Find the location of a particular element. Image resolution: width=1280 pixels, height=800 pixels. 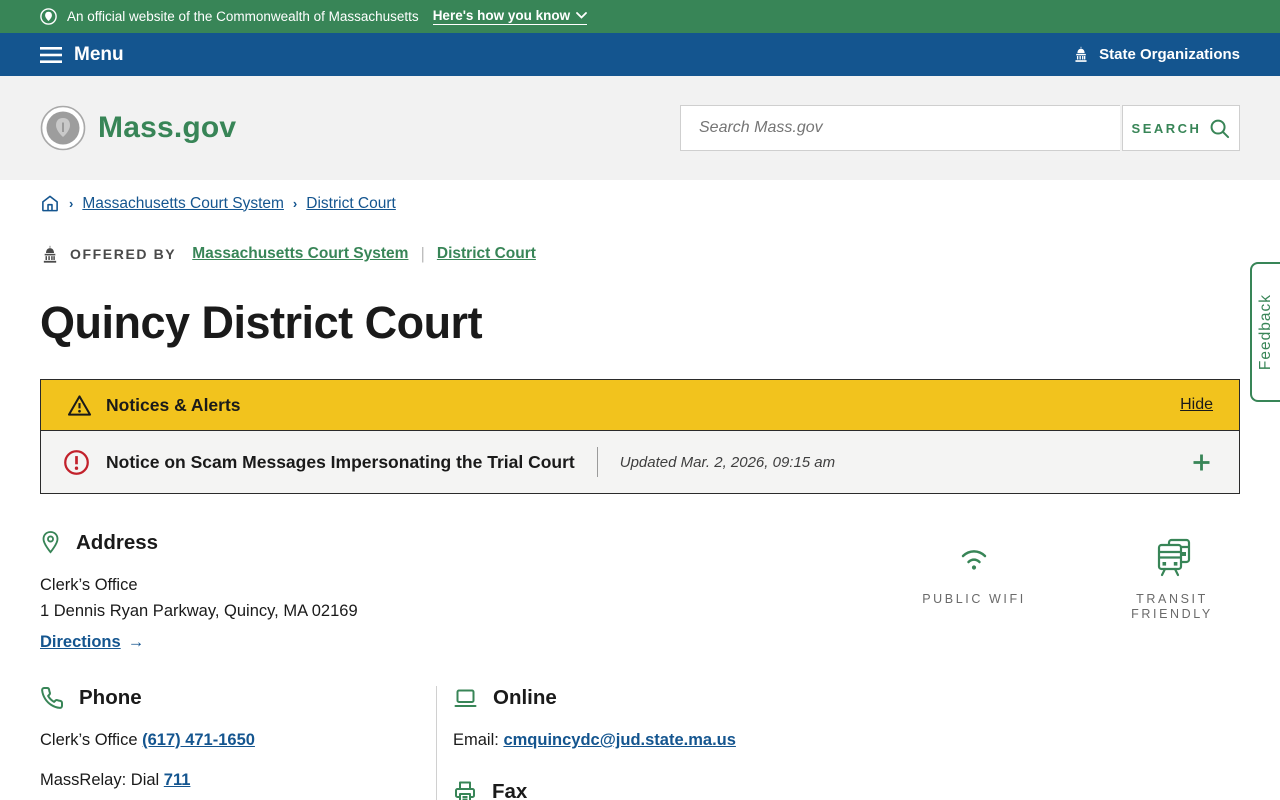

hamburger-icon is located at coordinates (51, 54).